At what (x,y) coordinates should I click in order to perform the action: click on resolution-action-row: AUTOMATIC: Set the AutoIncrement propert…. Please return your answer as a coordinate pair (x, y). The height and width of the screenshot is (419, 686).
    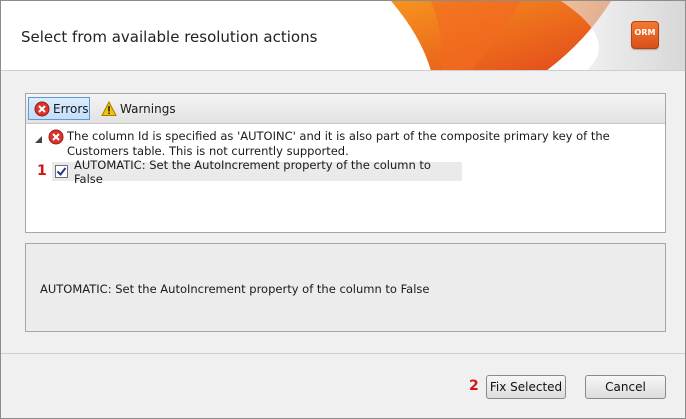
    Looking at the image, I should click on (257, 172).